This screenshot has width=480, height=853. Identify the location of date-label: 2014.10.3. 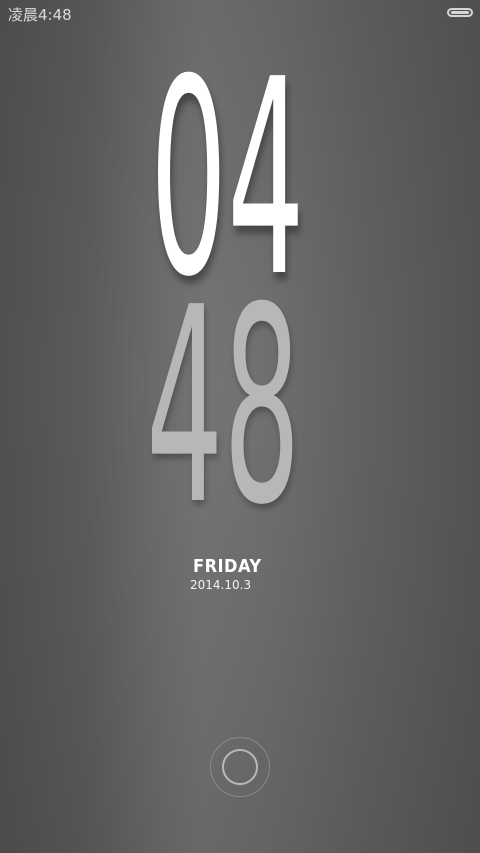
(221, 585).